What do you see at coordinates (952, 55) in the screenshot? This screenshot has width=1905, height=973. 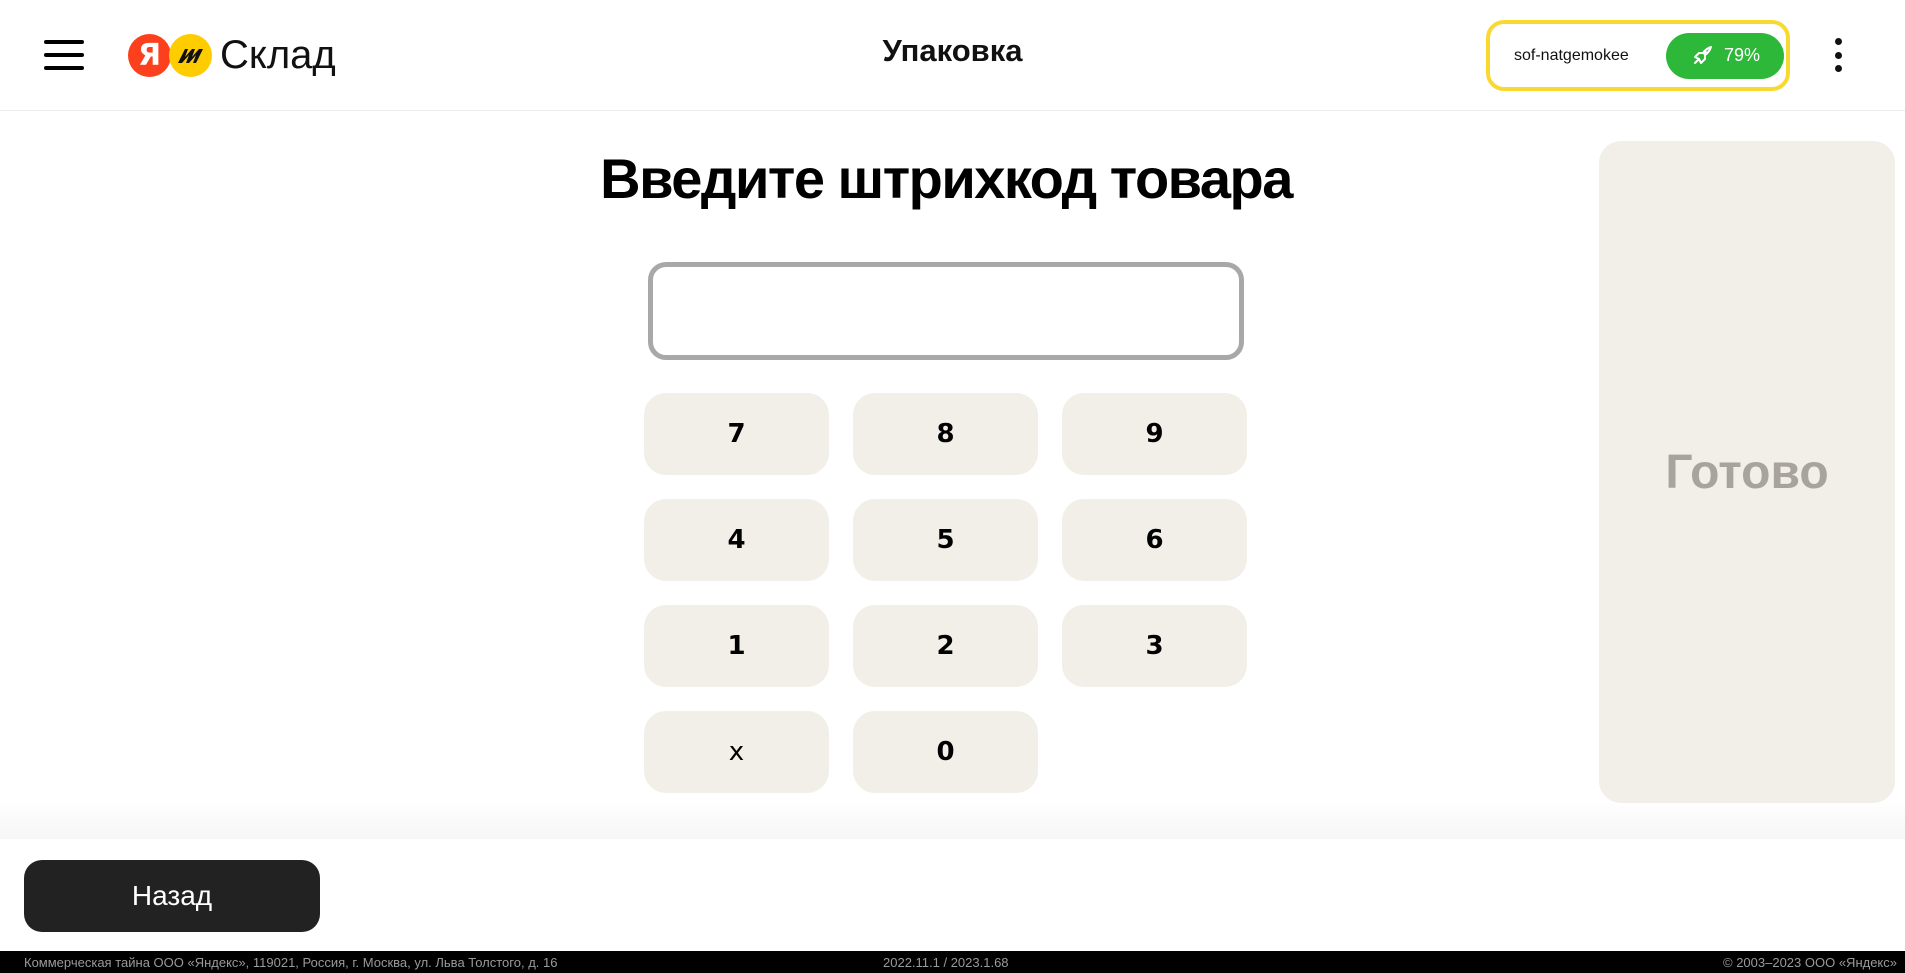 I see `app-header: Я Склад Упаковка sof-natgemokee 79%` at bounding box center [952, 55].